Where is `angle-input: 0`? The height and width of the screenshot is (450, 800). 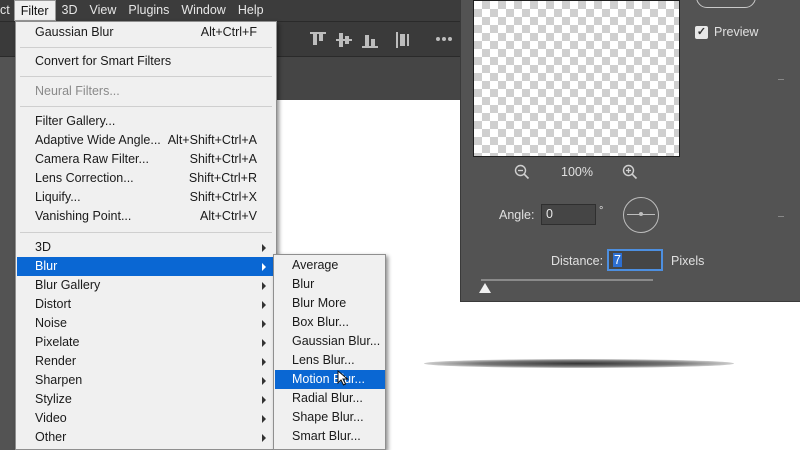
angle-input: 0 is located at coordinates (568, 214).